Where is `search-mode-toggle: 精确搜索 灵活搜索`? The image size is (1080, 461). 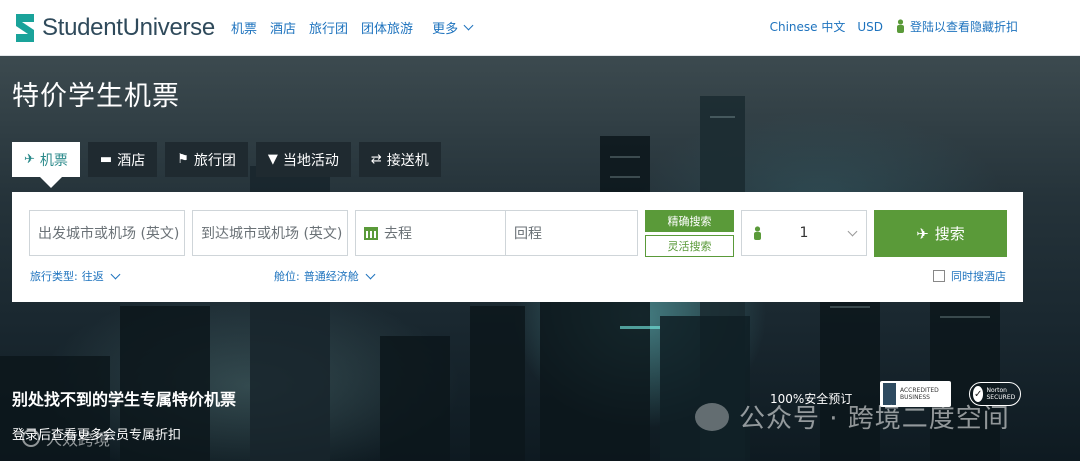
search-mode-toggle: 精确搜索 灵活搜索 is located at coordinates (689, 233).